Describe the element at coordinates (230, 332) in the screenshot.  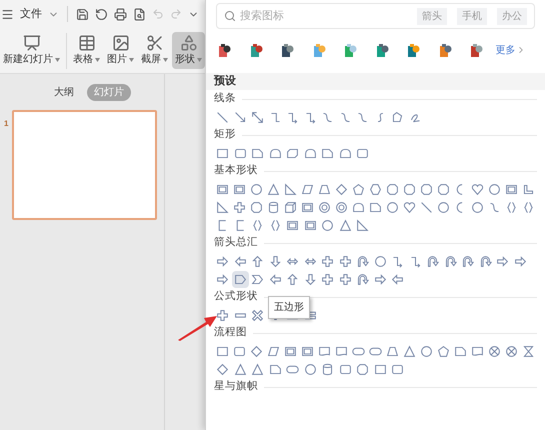
I see `section-title: 流程图` at that location.